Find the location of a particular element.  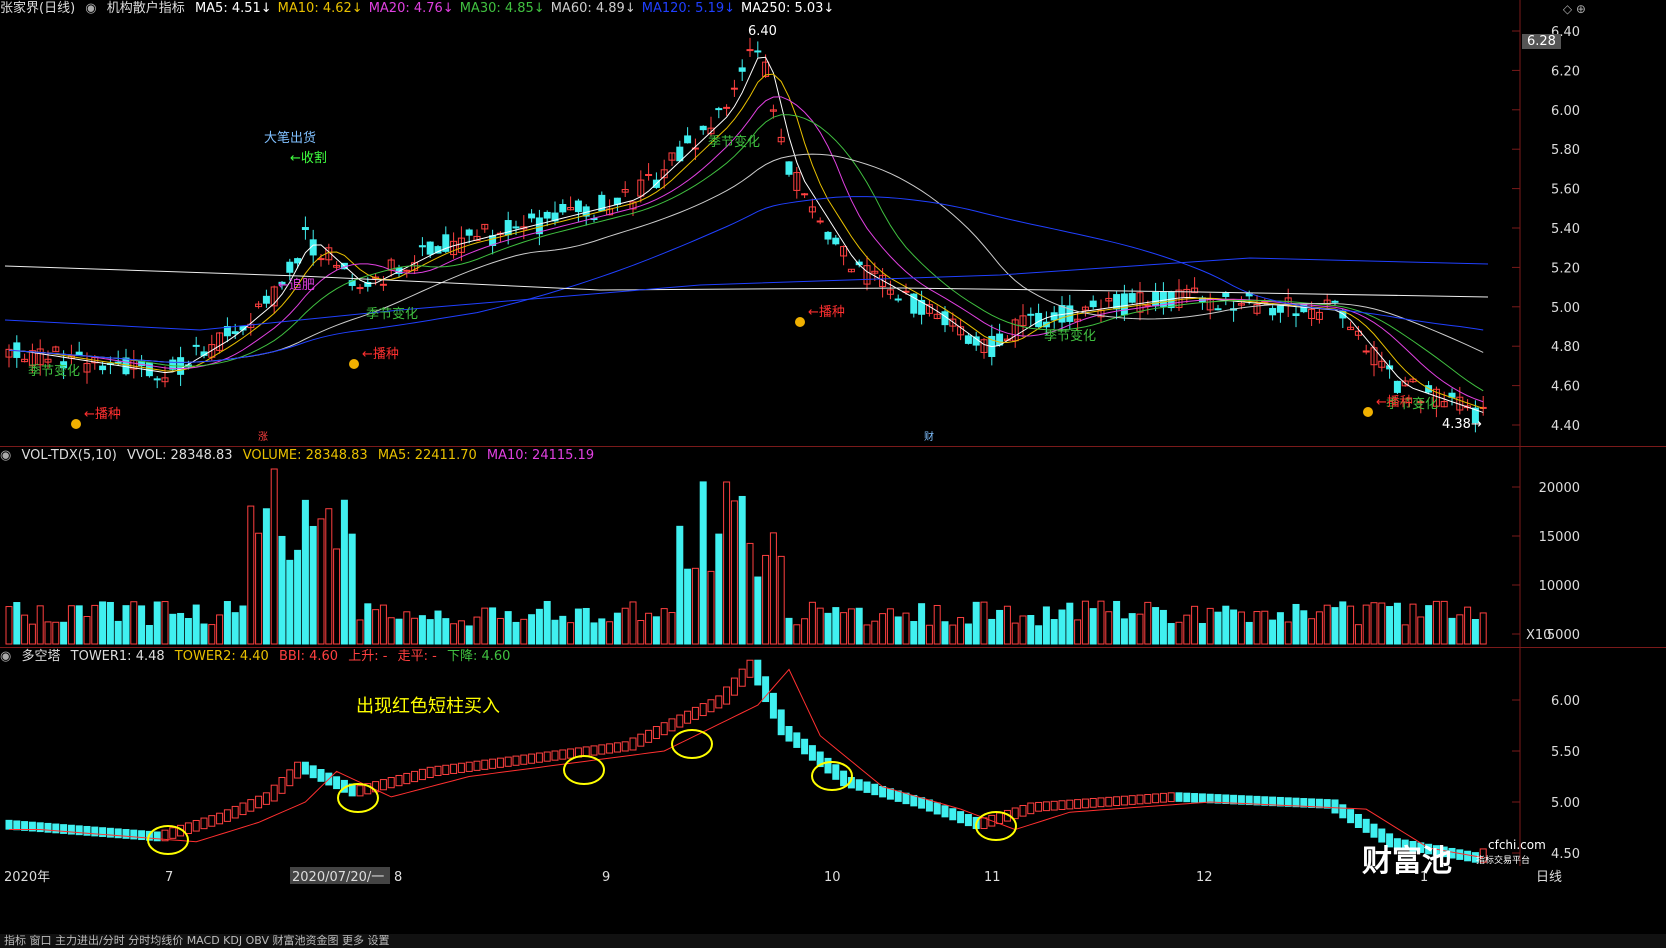

sow-icon is located at coordinates (354, 364).